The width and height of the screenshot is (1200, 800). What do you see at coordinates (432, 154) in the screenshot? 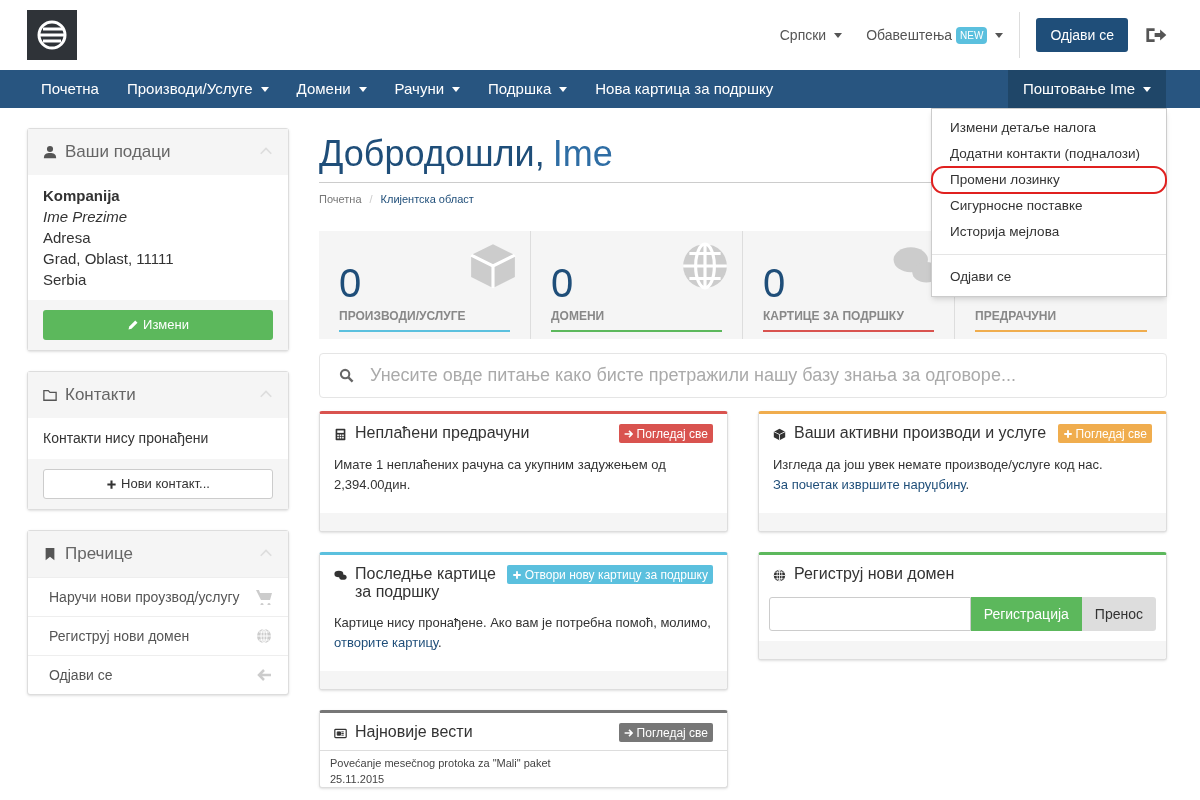
I see `page-title: Добродошли,` at bounding box center [432, 154].